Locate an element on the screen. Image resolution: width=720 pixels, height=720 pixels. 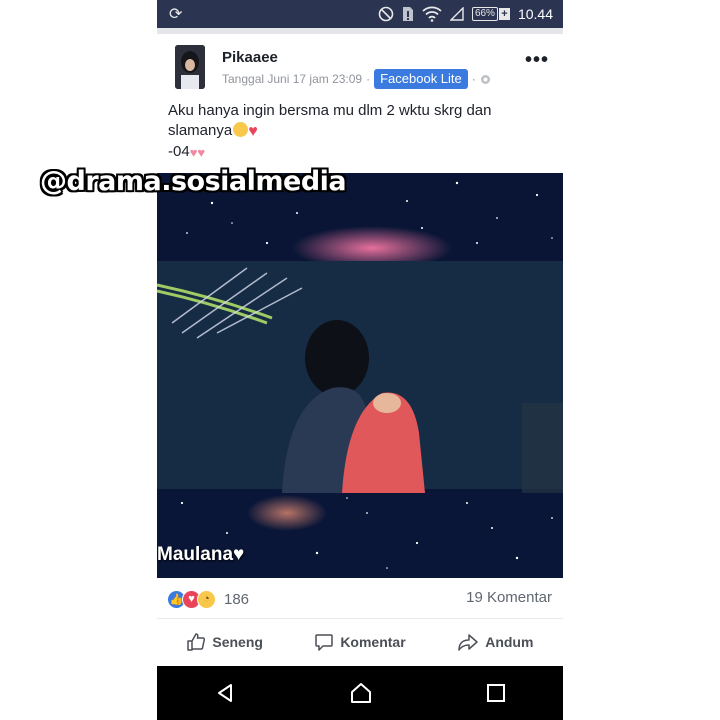
navigation-bar is located at coordinates (360, 693).